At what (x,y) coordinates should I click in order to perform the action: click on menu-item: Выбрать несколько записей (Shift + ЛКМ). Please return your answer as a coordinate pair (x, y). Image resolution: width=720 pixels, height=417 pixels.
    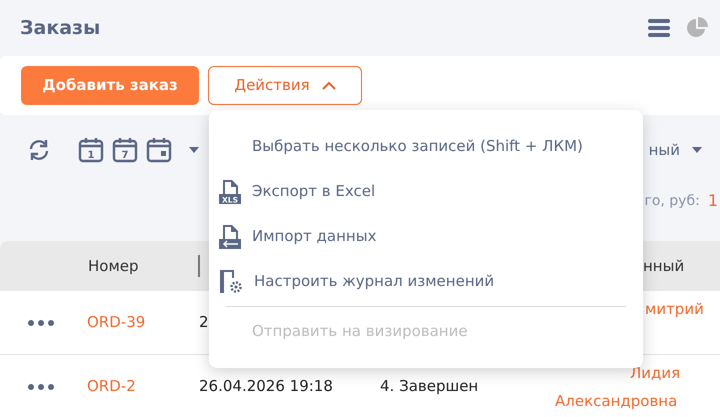
    Looking at the image, I should click on (426, 146).